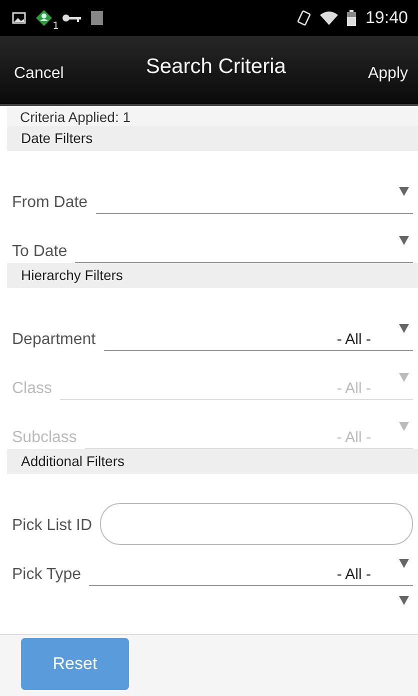  I want to click on field-label: Subclass, so click(44, 438).